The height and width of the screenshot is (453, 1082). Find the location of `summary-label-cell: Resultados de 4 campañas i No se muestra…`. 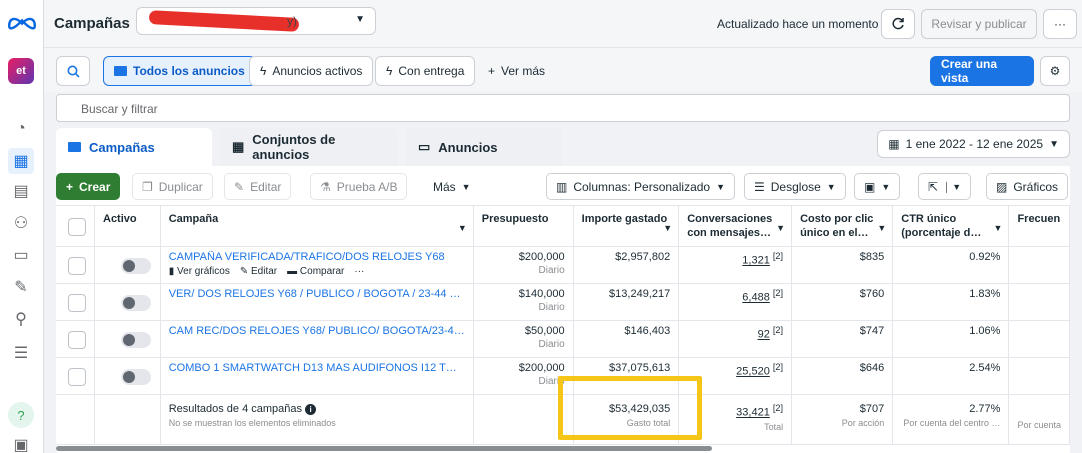

summary-label-cell: Resultados de 4 campañas i No se muestra… is located at coordinates (317, 419).